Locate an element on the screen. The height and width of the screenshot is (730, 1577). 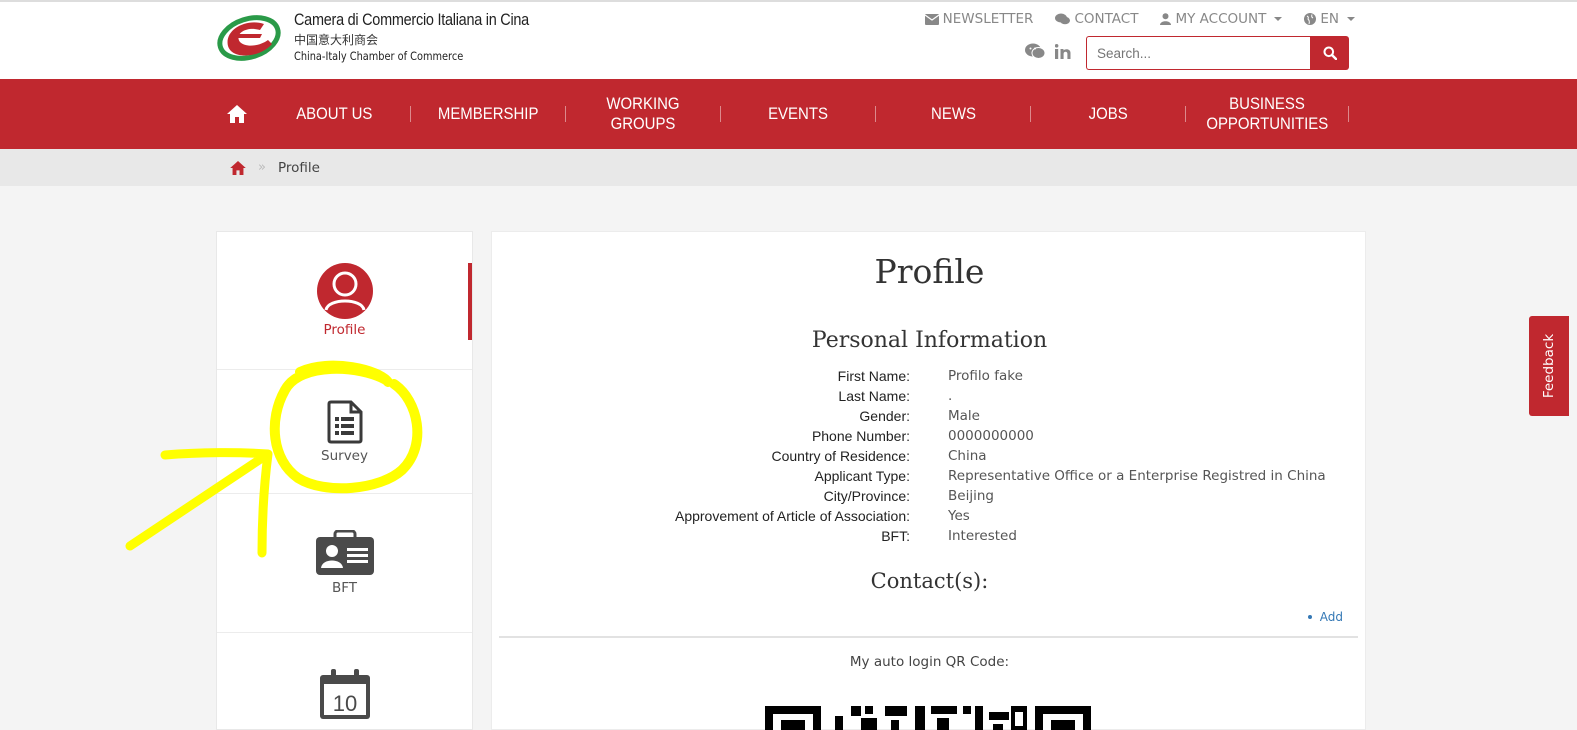
info-row-country: Country of Residence: China is located at coordinates (929, 456).